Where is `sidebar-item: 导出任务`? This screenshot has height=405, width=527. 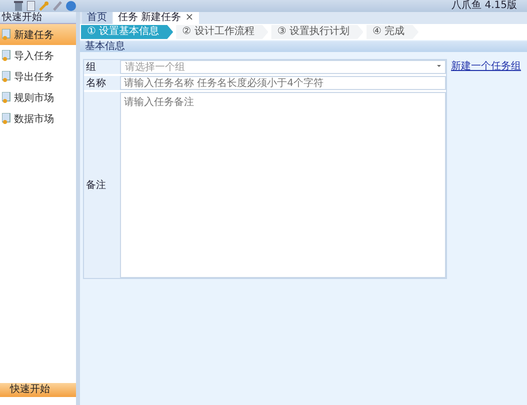
sidebar-item: 导出任务 is located at coordinates (38, 76).